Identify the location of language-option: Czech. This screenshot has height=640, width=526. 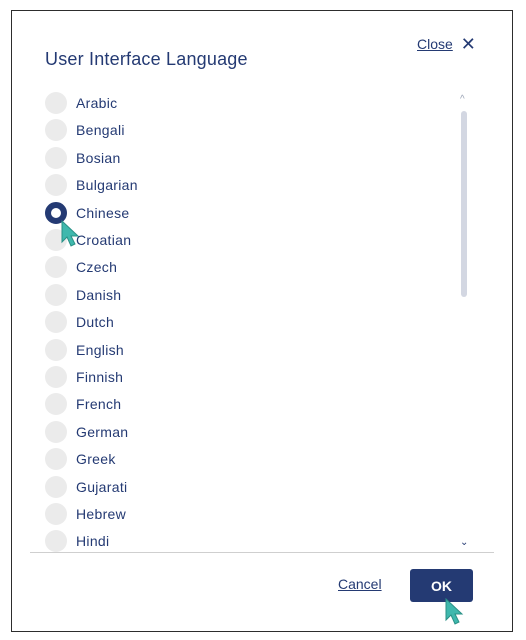
(81, 267).